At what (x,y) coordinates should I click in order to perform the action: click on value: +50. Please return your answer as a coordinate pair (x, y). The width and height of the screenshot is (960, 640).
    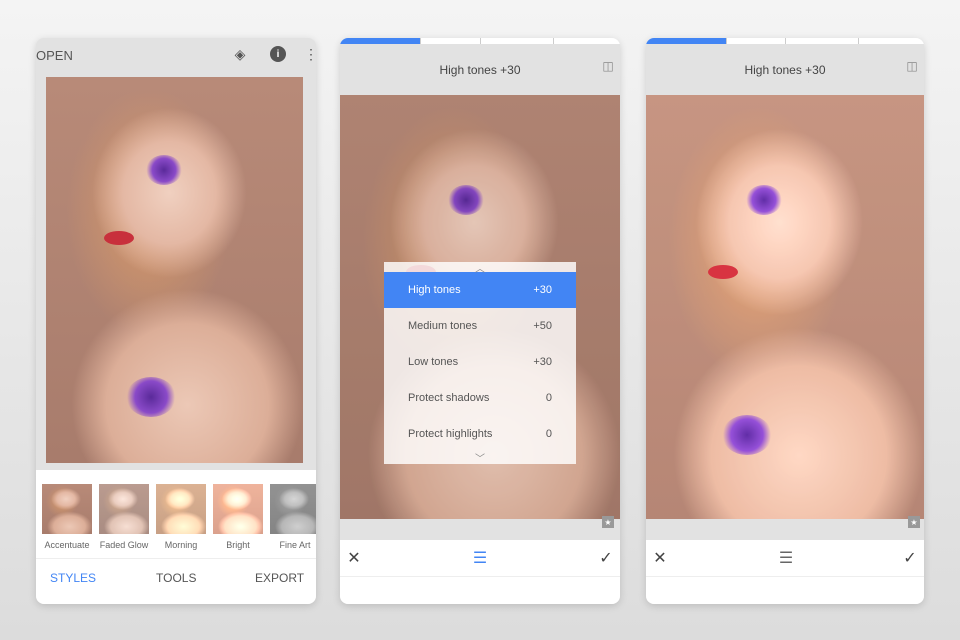
    Looking at the image, I should click on (542, 326).